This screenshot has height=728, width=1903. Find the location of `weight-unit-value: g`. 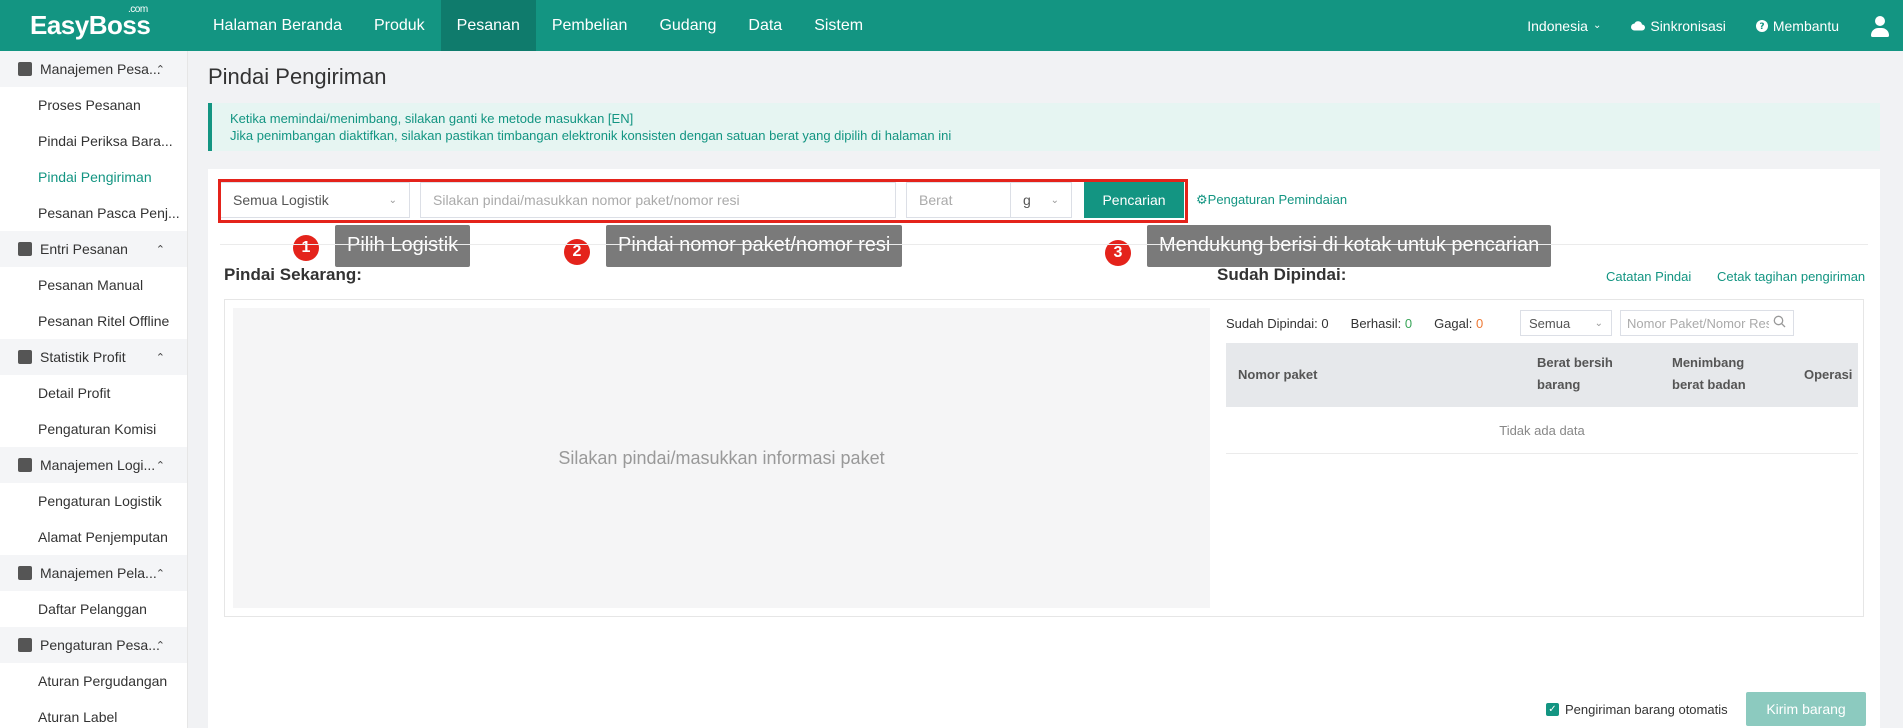

weight-unit-value: g is located at coordinates (1027, 200).